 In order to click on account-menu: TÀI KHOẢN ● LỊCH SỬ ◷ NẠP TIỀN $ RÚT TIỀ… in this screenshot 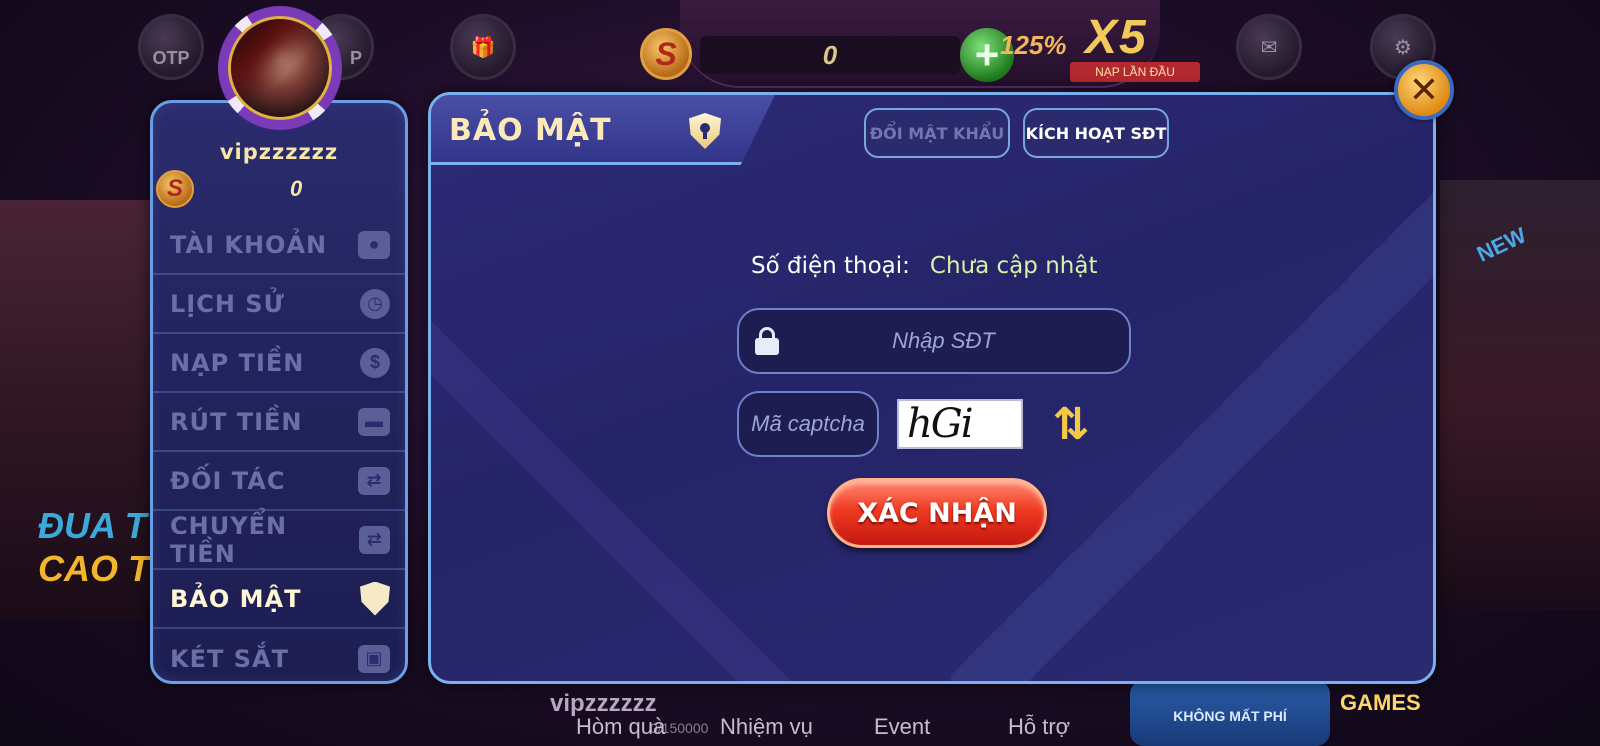, I will do `click(279, 452)`.